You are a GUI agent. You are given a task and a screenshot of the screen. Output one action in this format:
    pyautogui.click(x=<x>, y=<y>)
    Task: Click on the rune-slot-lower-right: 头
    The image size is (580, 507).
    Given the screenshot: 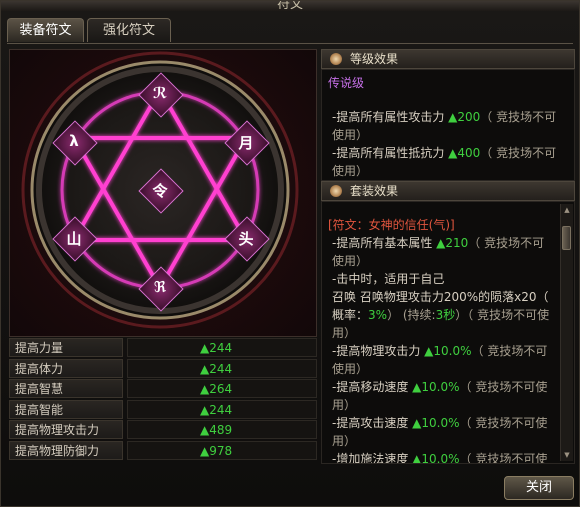 What is the action you would take?
    pyautogui.click(x=247, y=239)
    